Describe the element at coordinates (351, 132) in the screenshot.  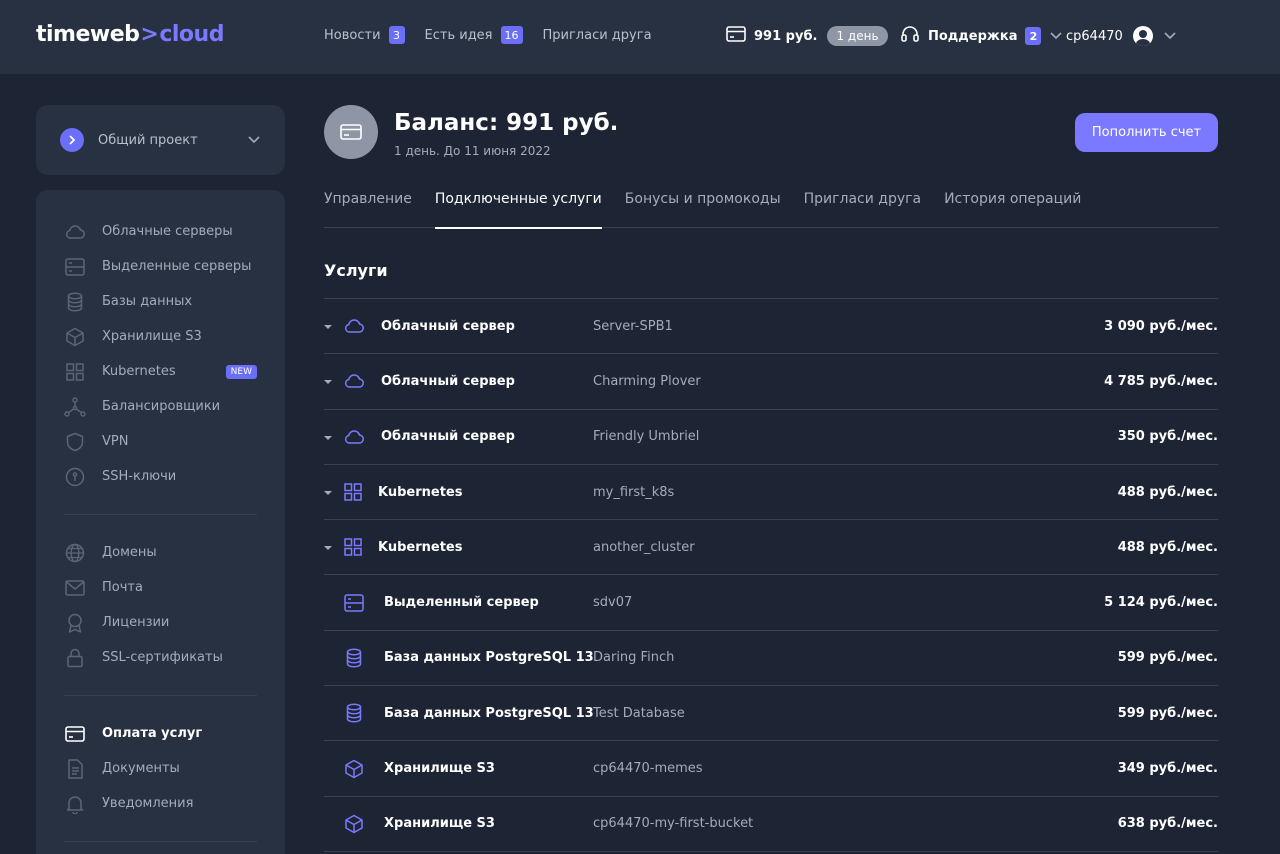
I see `balance-card-icon` at that location.